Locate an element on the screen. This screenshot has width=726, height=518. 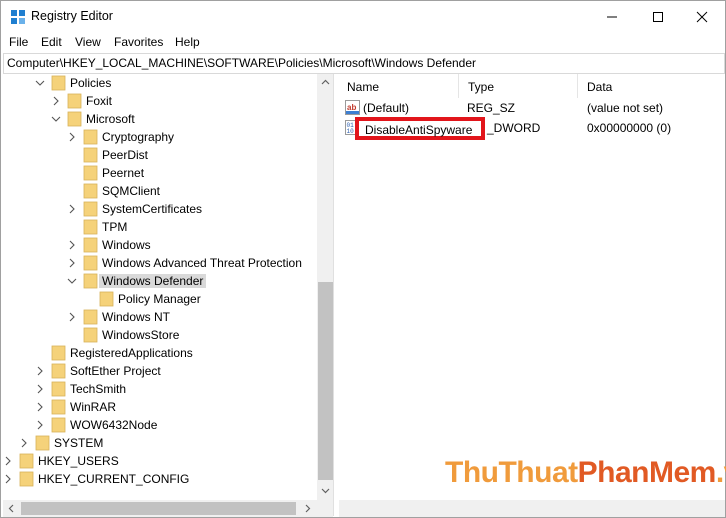
tree-node-hkey-users: HKEY_USERS is located at coordinates (168, 461).